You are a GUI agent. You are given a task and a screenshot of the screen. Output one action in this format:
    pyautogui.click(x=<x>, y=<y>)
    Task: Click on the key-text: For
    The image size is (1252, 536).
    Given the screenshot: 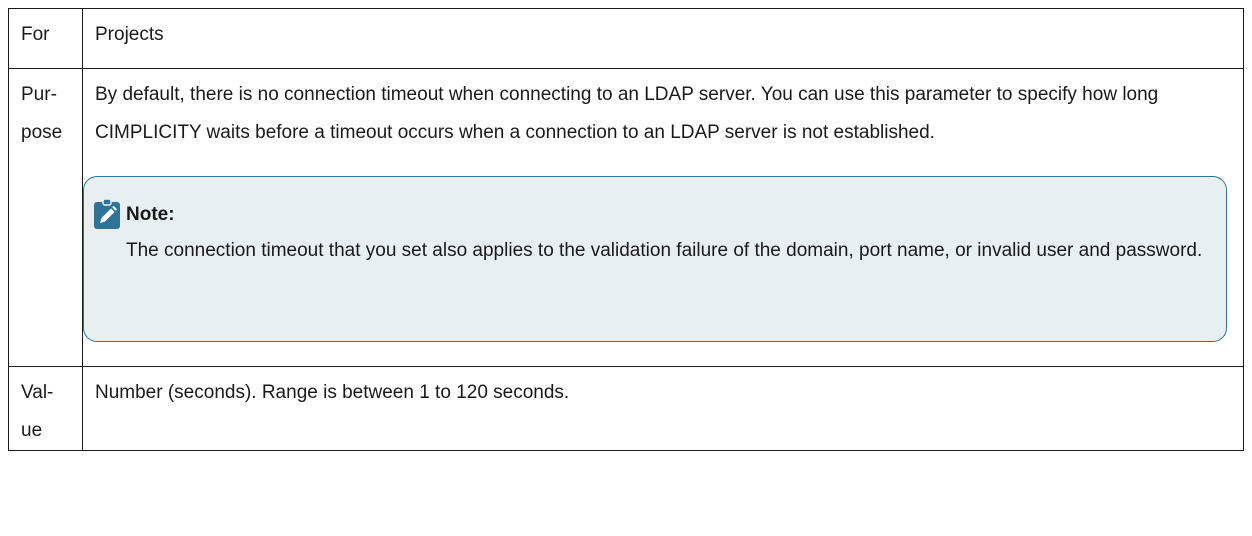 What is the action you would take?
    pyautogui.click(x=35, y=34)
    